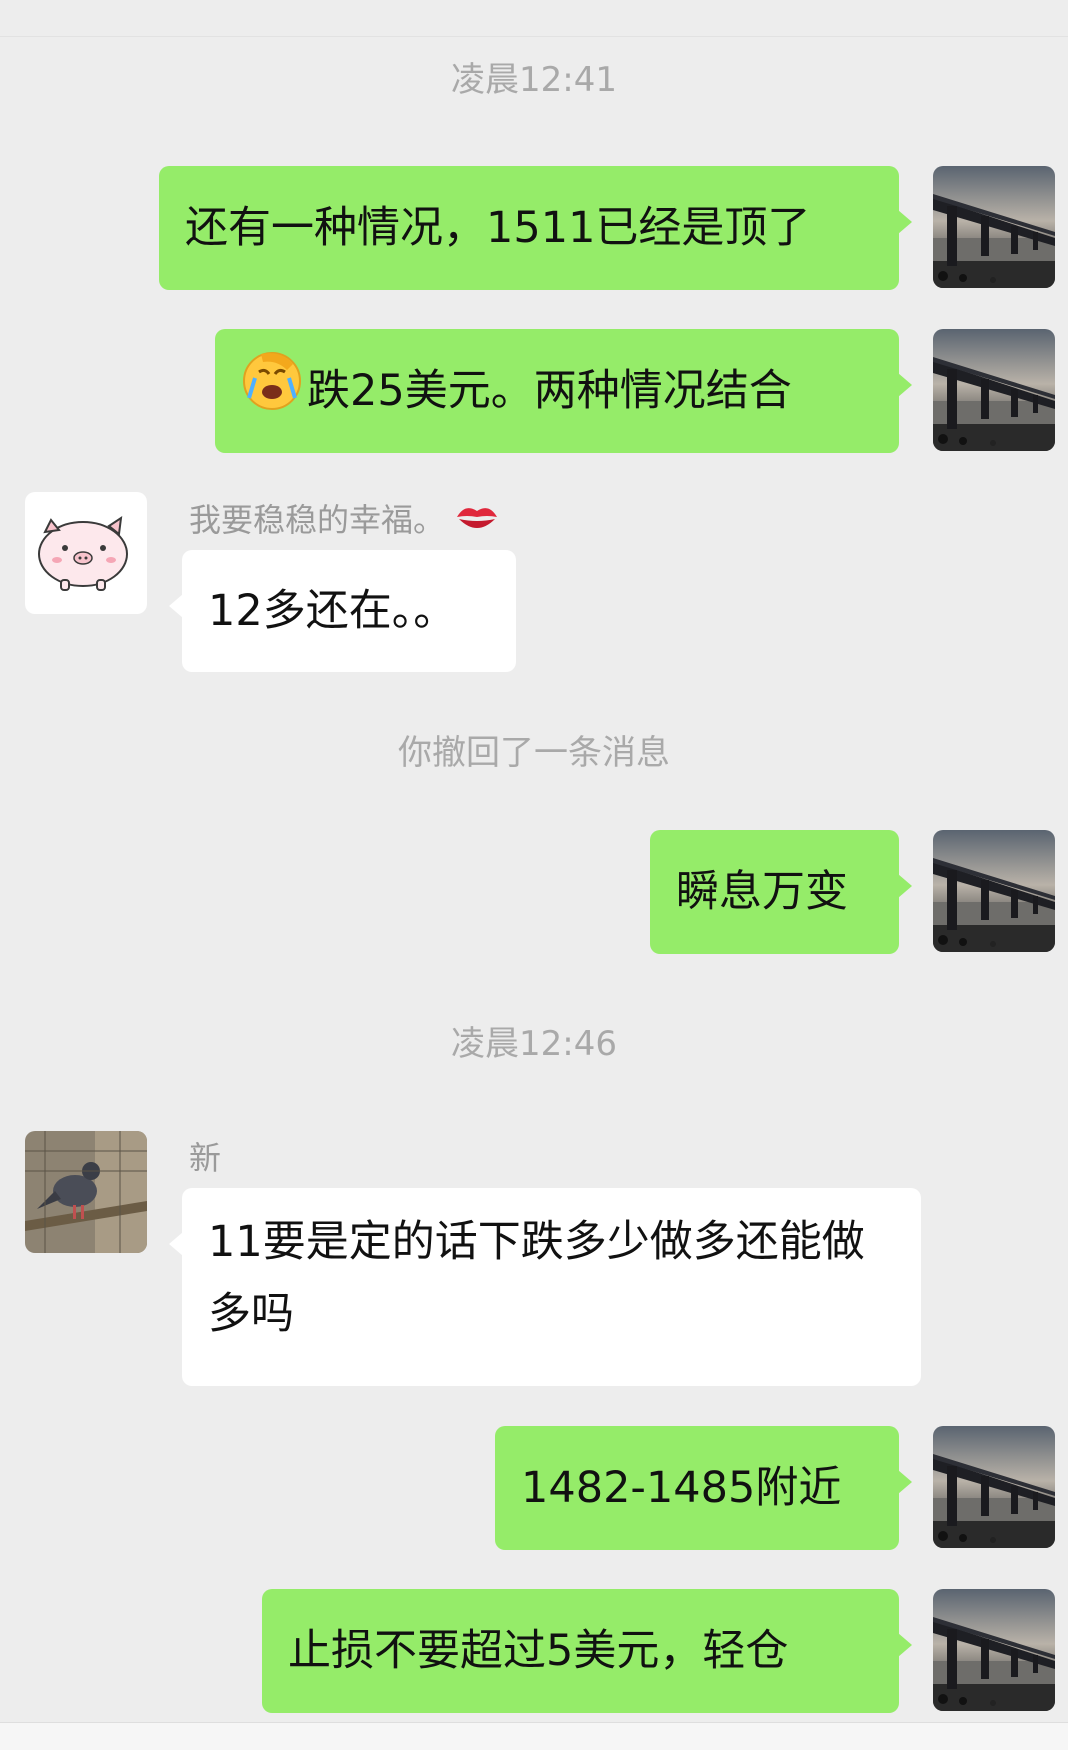 This screenshot has height=1750, width=1068. What do you see at coordinates (534, 36) in the screenshot?
I see `top-divider` at bounding box center [534, 36].